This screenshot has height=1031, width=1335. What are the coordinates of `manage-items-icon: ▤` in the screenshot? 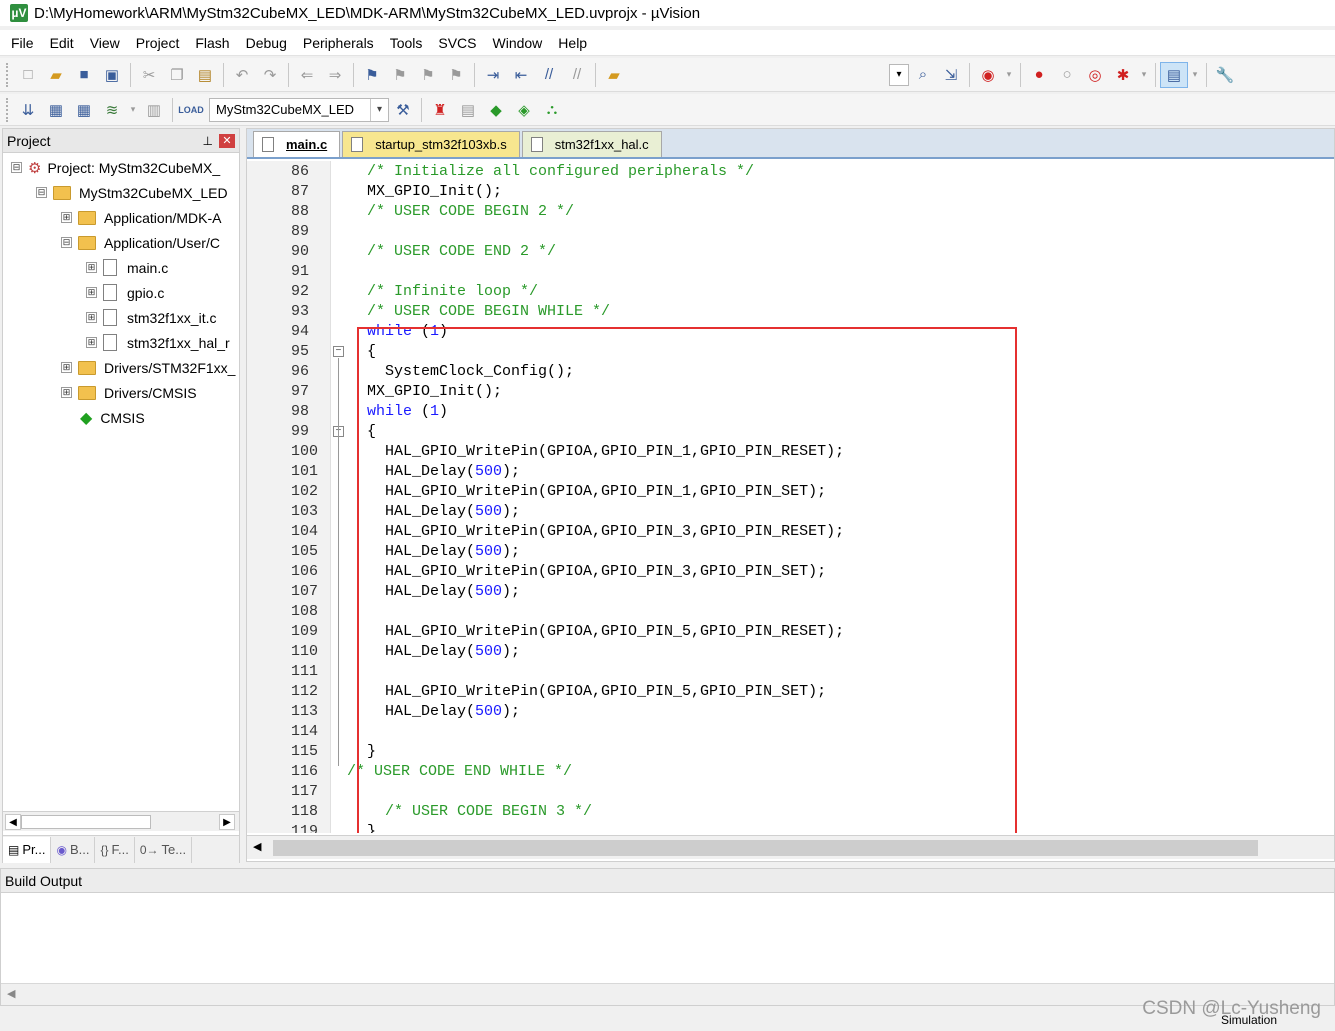 It's located at (468, 110).